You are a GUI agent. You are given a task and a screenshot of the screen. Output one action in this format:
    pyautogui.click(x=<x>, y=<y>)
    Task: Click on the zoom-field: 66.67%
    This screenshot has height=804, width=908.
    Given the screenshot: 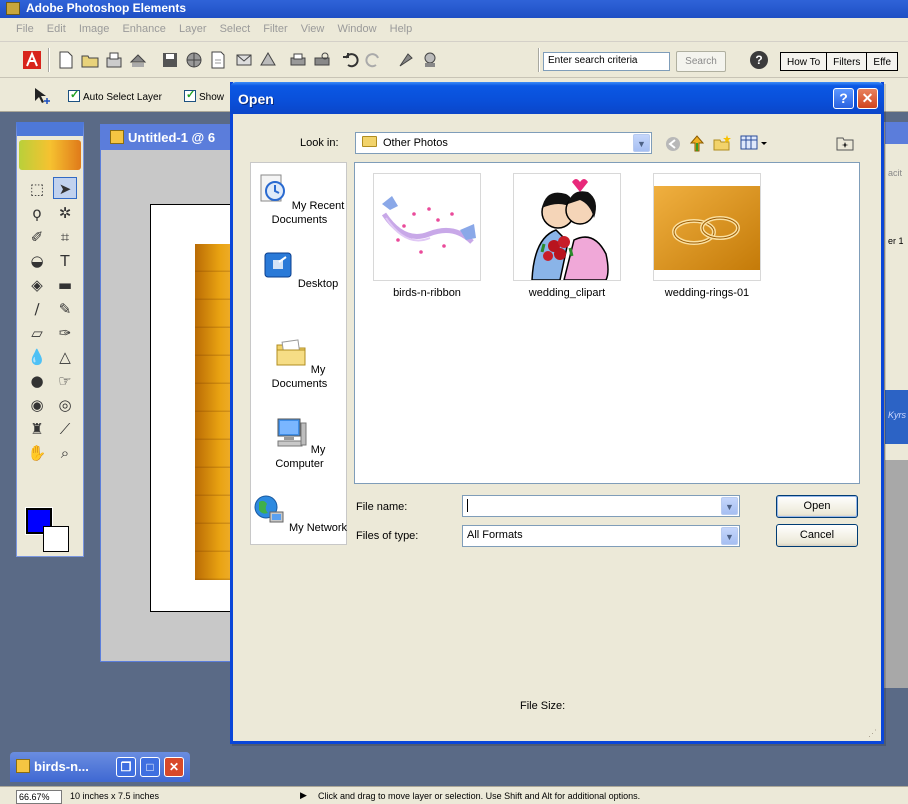 What is the action you would take?
    pyautogui.click(x=39, y=797)
    